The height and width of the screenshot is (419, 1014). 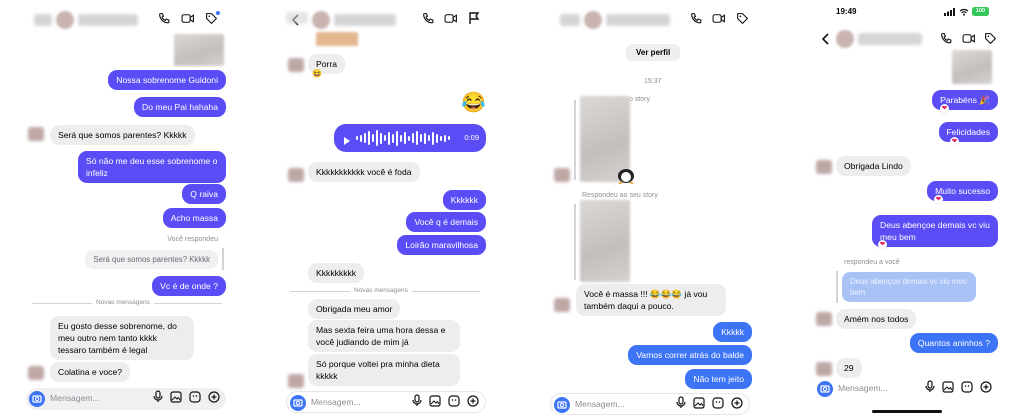 What do you see at coordinates (446, 222) in the screenshot?
I see `message-out: Você q é demais` at bounding box center [446, 222].